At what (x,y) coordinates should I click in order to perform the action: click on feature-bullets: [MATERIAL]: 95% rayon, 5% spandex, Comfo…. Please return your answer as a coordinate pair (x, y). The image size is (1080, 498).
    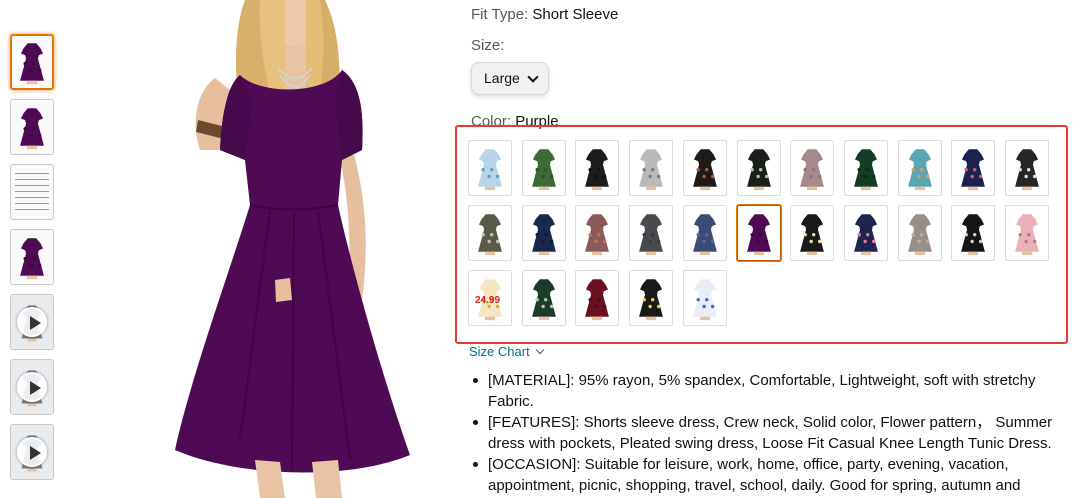
    Looking at the image, I should click on (766, 433).